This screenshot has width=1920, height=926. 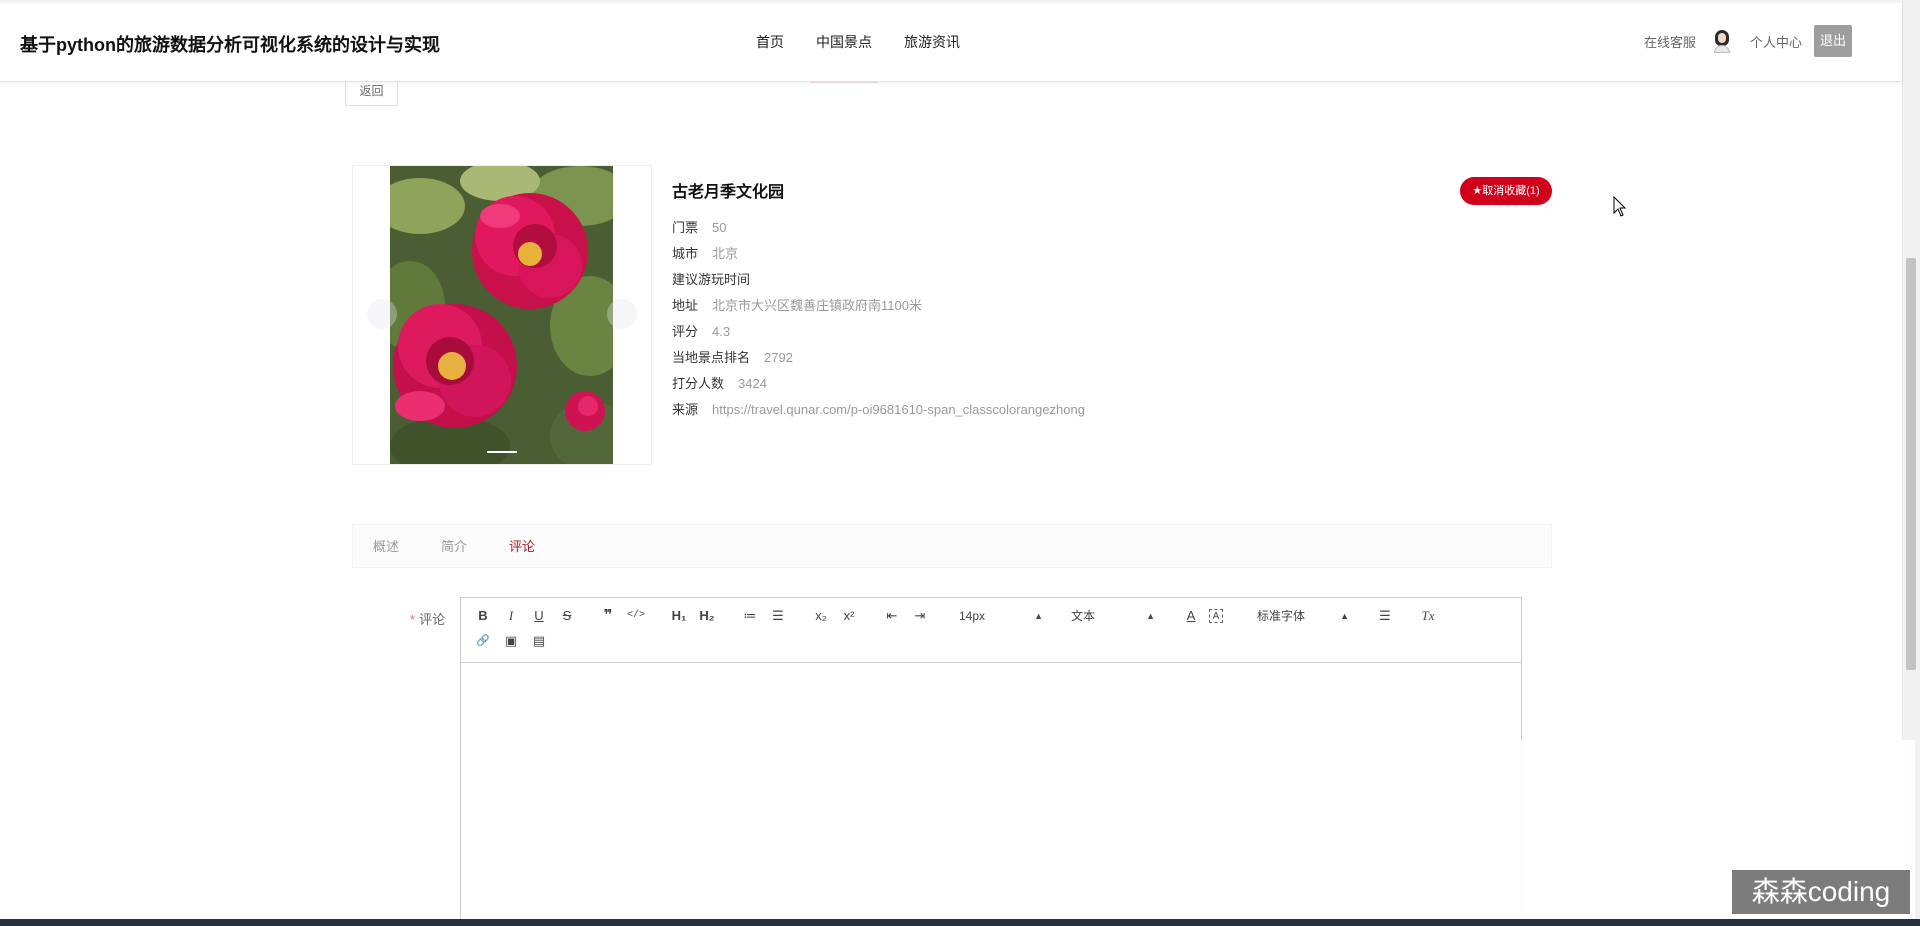 I want to click on header-picker: 文本 ▲, so click(x=1113, y=616).